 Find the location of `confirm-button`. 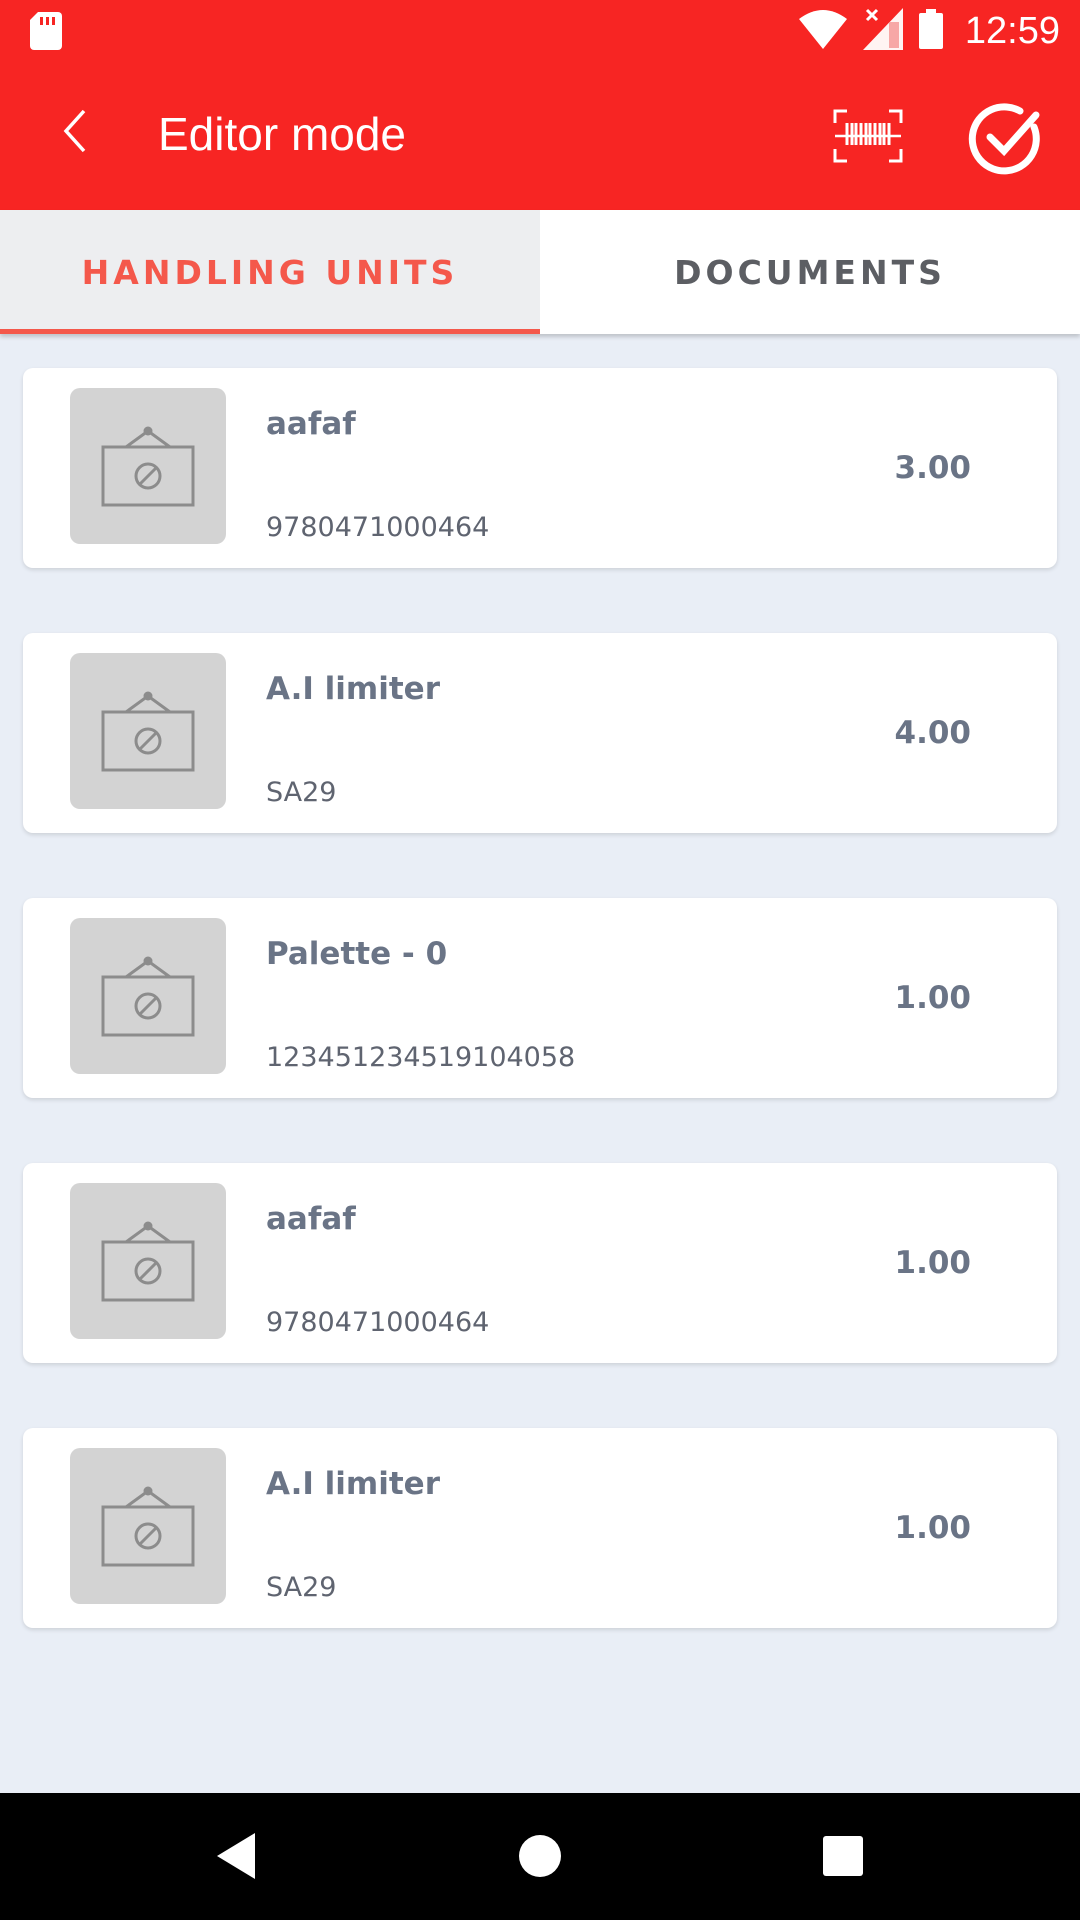

confirm-button is located at coordinates (1006, 141).